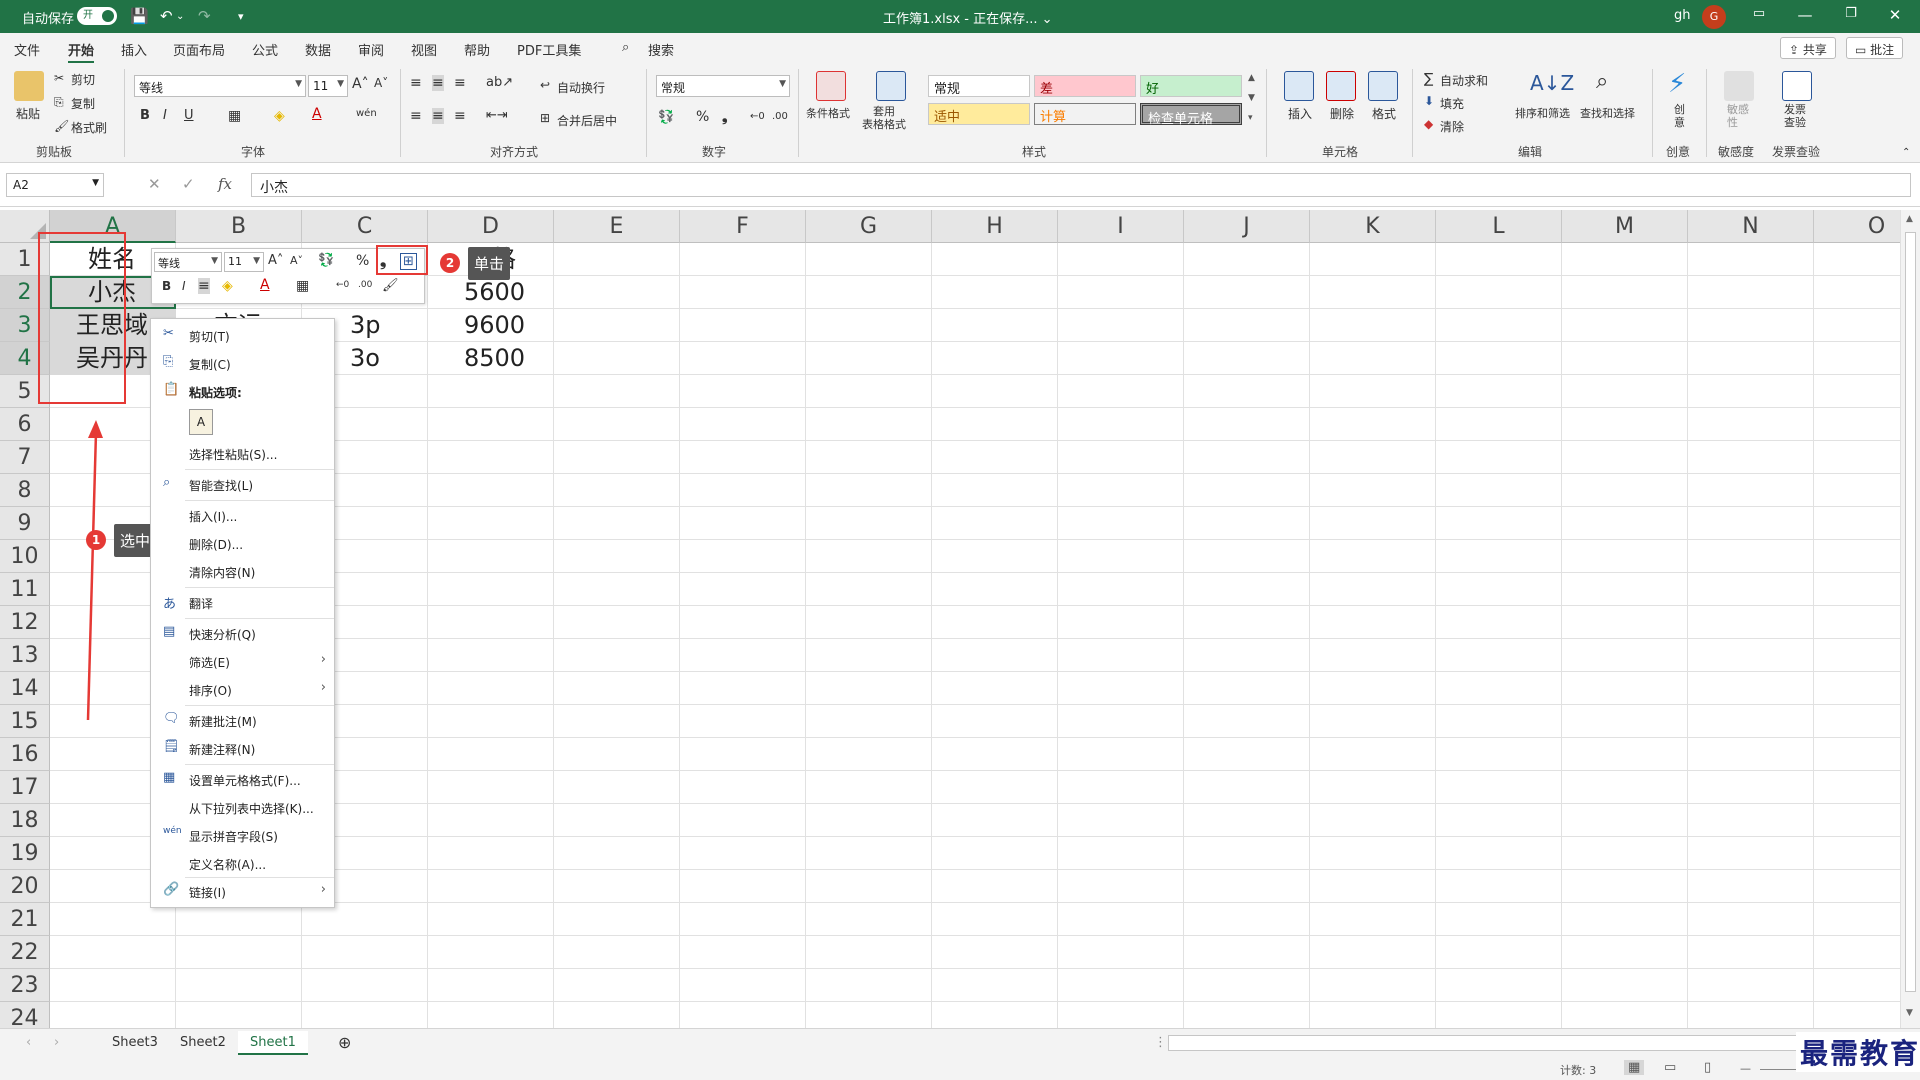  Describe the element at coordinates (1679, 116) in the screenshot. I see `creative-button: 创 意` at that location.